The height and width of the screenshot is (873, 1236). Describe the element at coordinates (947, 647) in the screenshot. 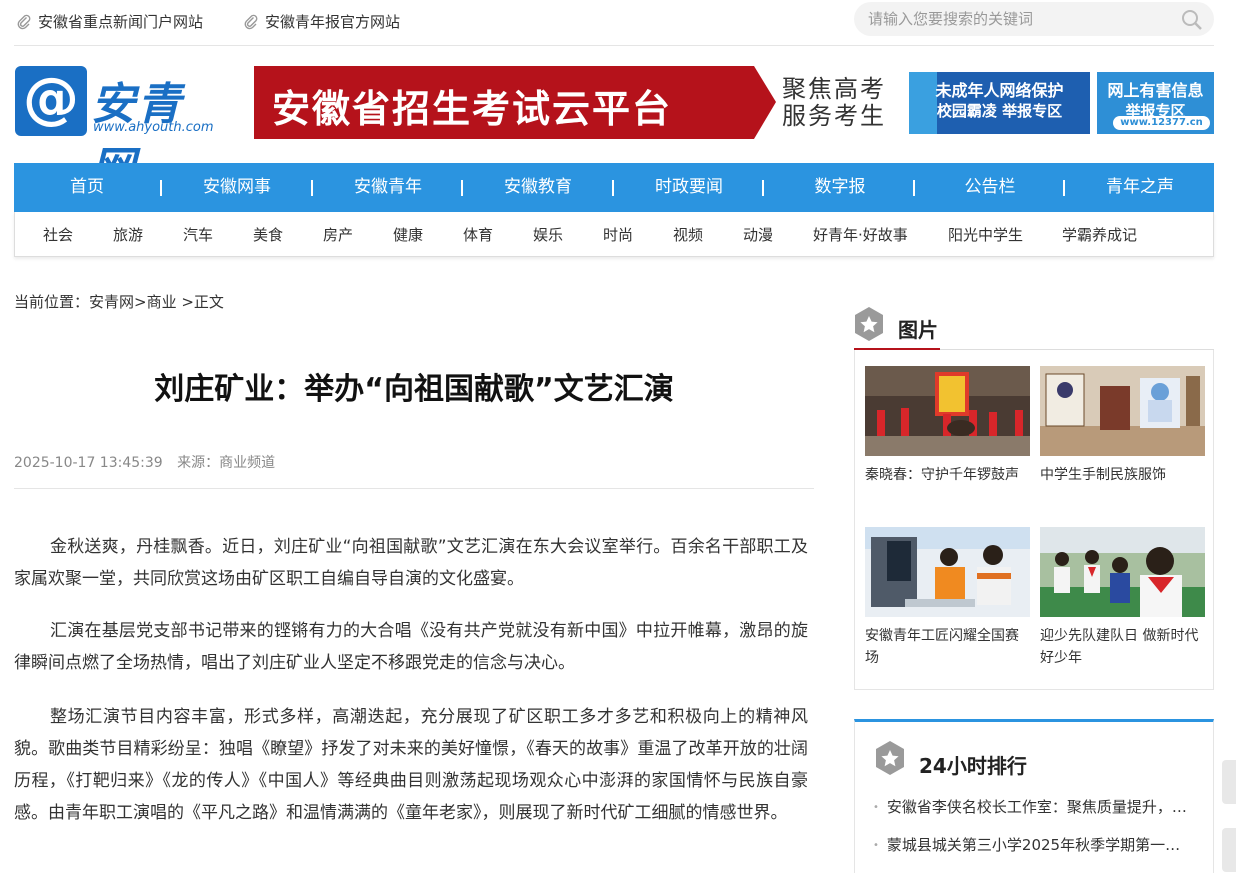

I see `picture-caption: 安徽青年工匠闪耀全国赛场` at that location.